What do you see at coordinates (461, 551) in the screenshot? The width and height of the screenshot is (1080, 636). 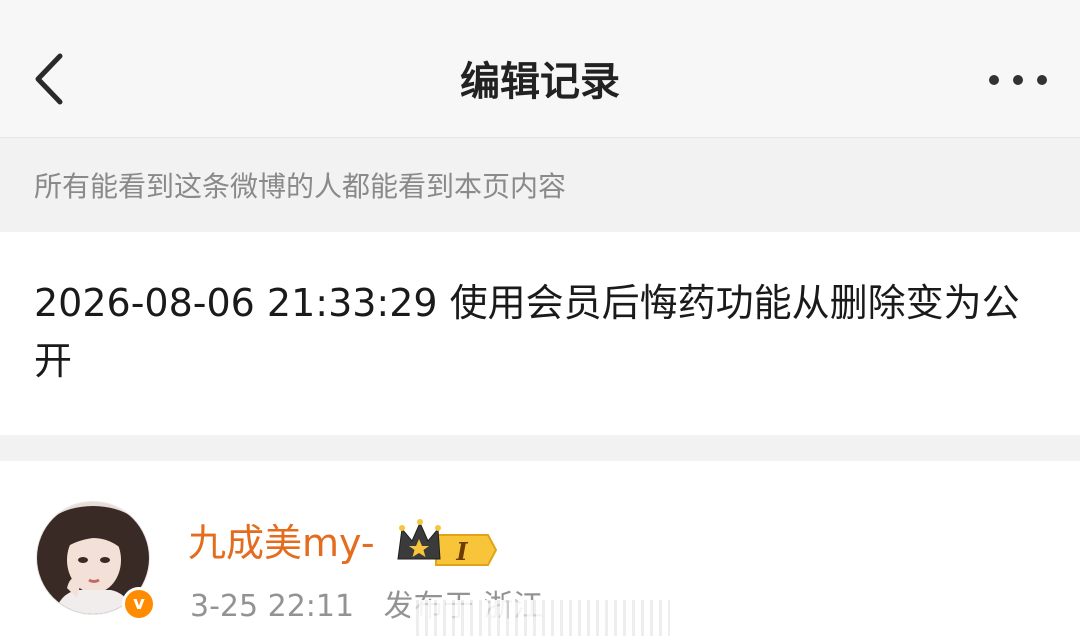 I see `vip-level-label: I` at bounding box center [461, 551].